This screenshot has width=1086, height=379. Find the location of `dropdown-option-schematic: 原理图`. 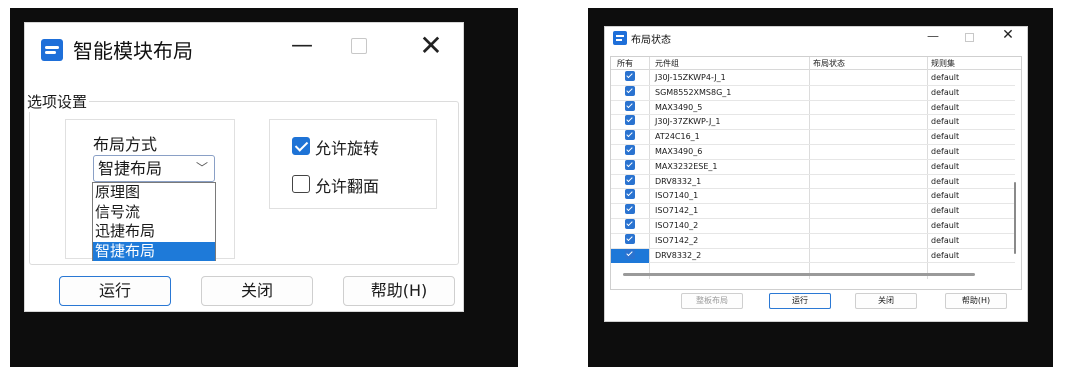

dropdown-option-schematic: 原理图 is located at coordinates (154, 193).